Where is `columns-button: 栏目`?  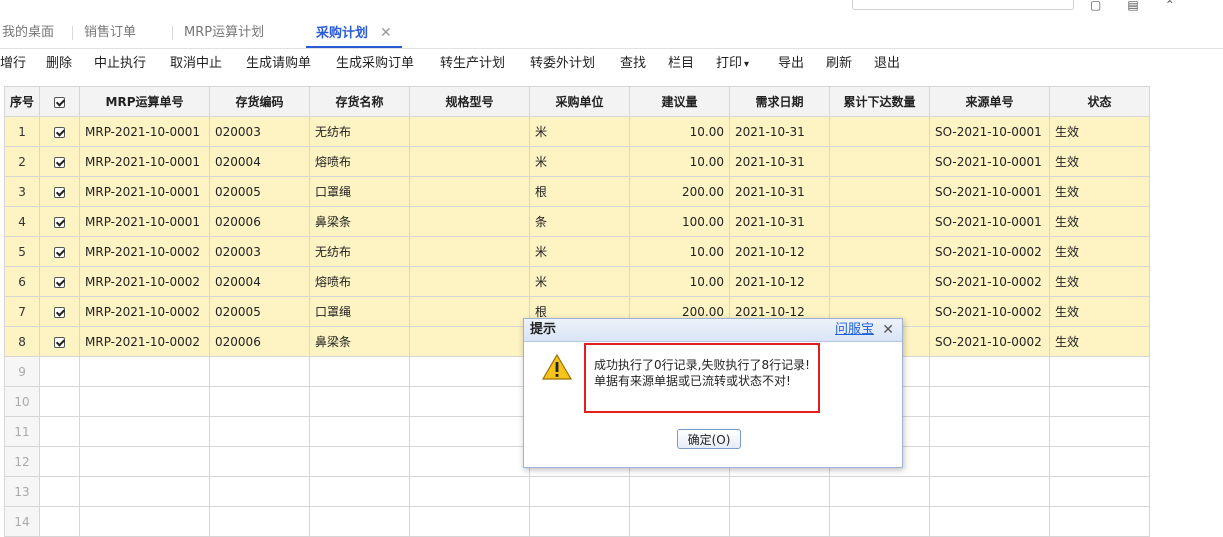
columns-button: 栏目 is located at coordinates (681, 64).